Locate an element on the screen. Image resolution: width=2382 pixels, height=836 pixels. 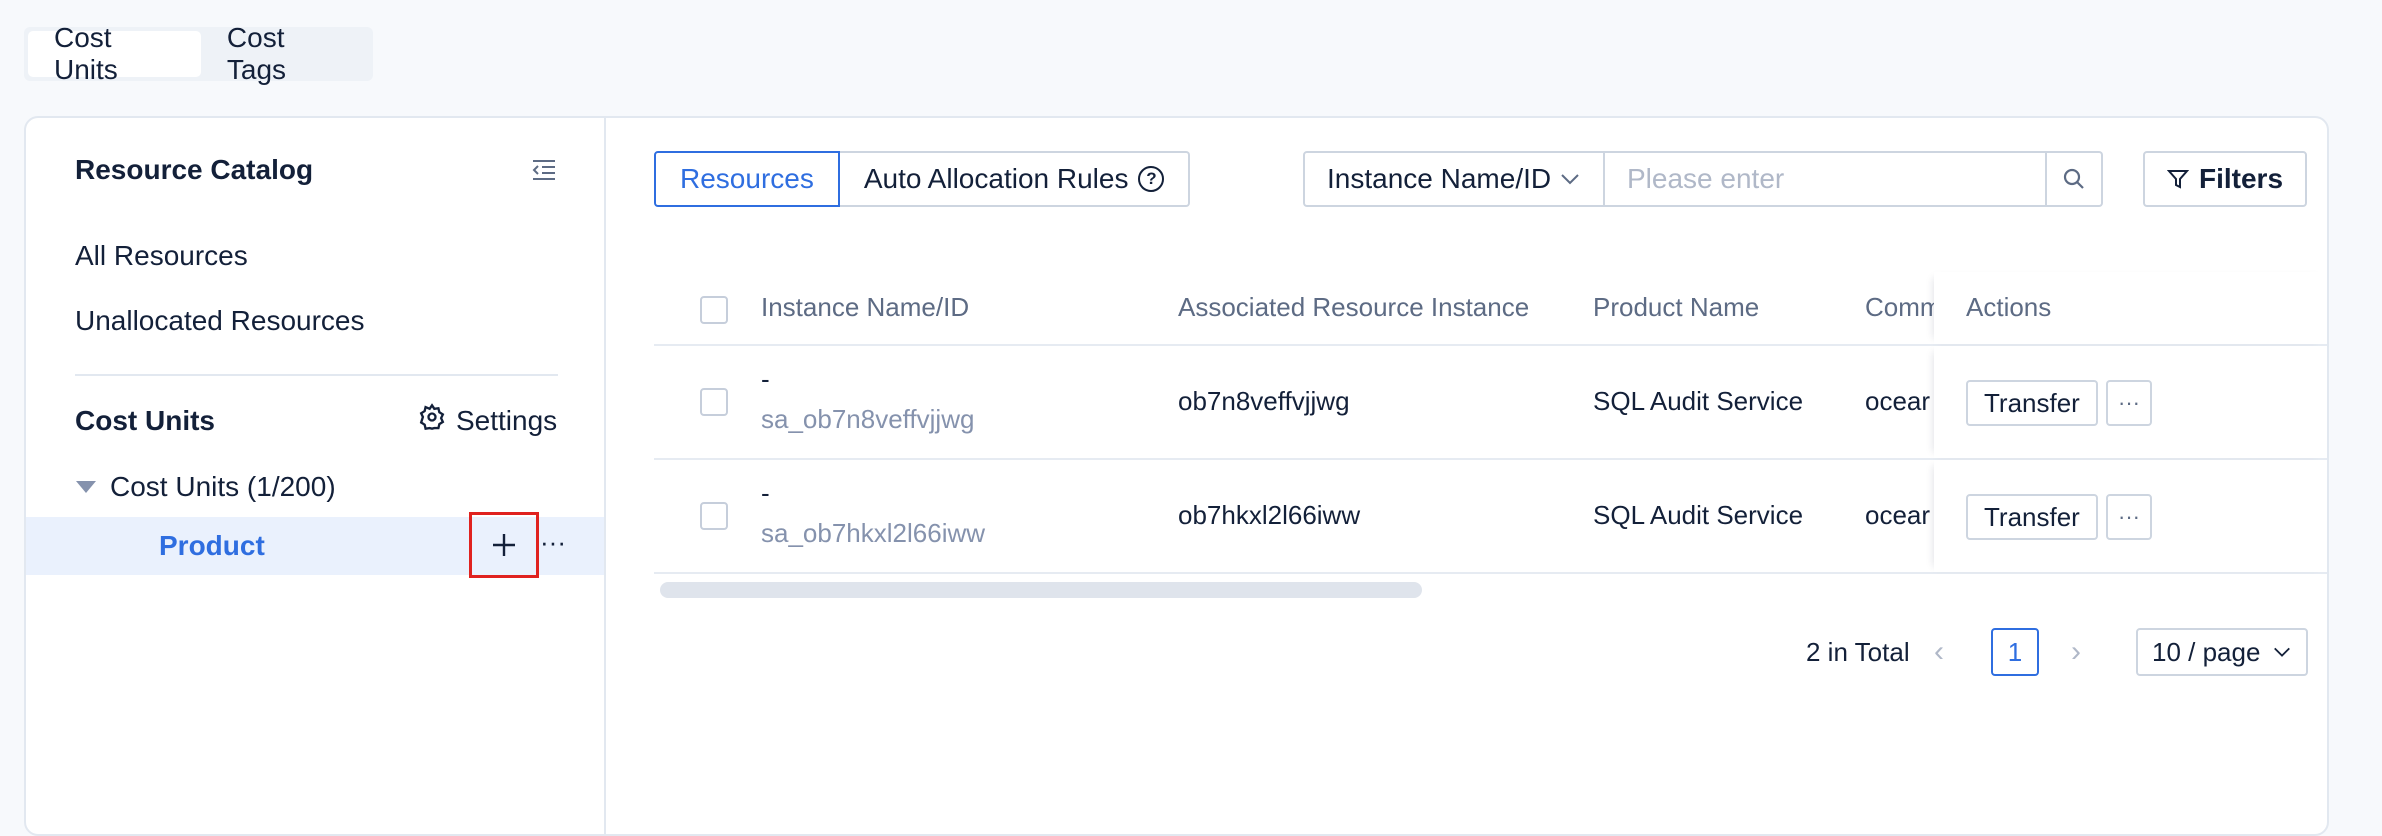
search-button is located at coordinates (2075, 179).